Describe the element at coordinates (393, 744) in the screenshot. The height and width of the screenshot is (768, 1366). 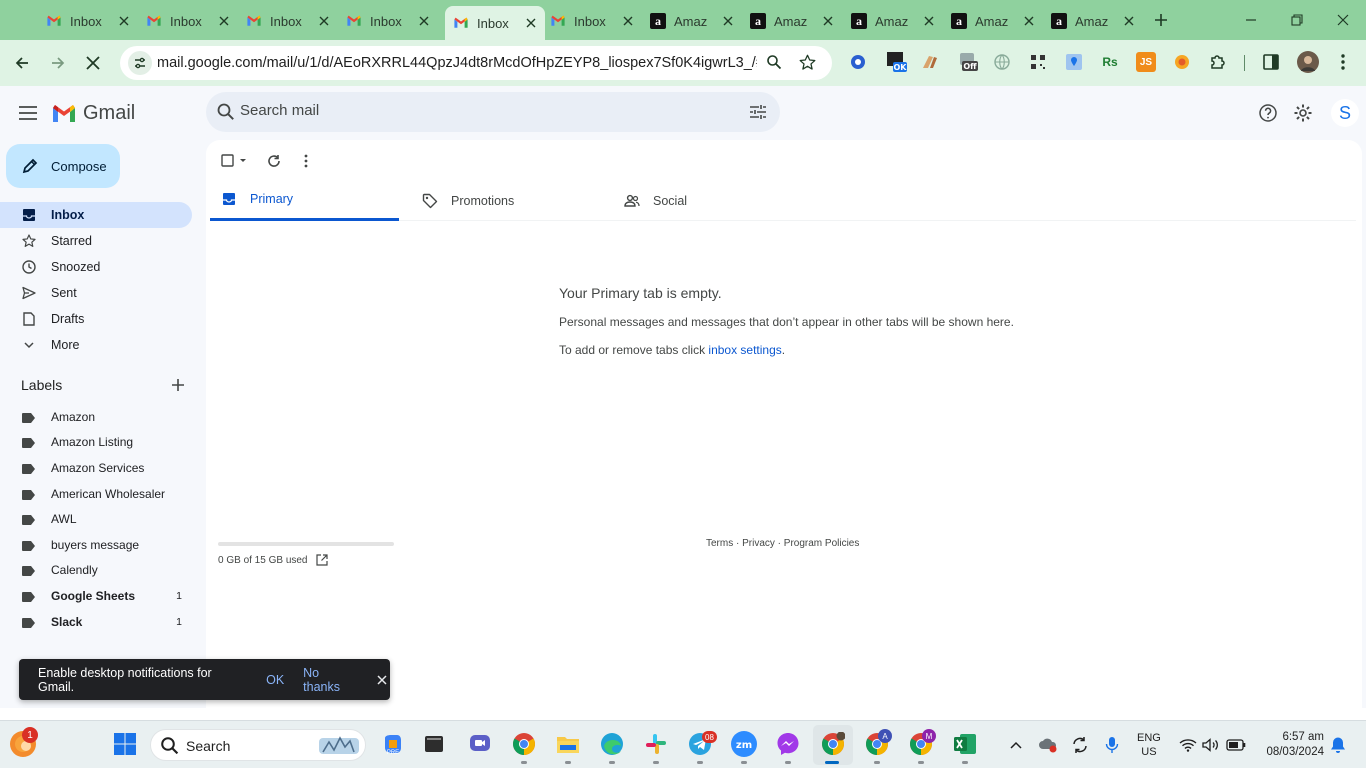
I see `copilot-icon: PRE` at that location.